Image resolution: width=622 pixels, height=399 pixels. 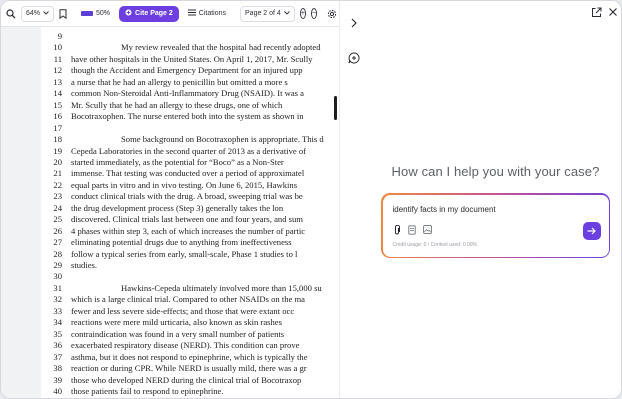 I want to click on line-number: 15, so click(x=57, y=104).